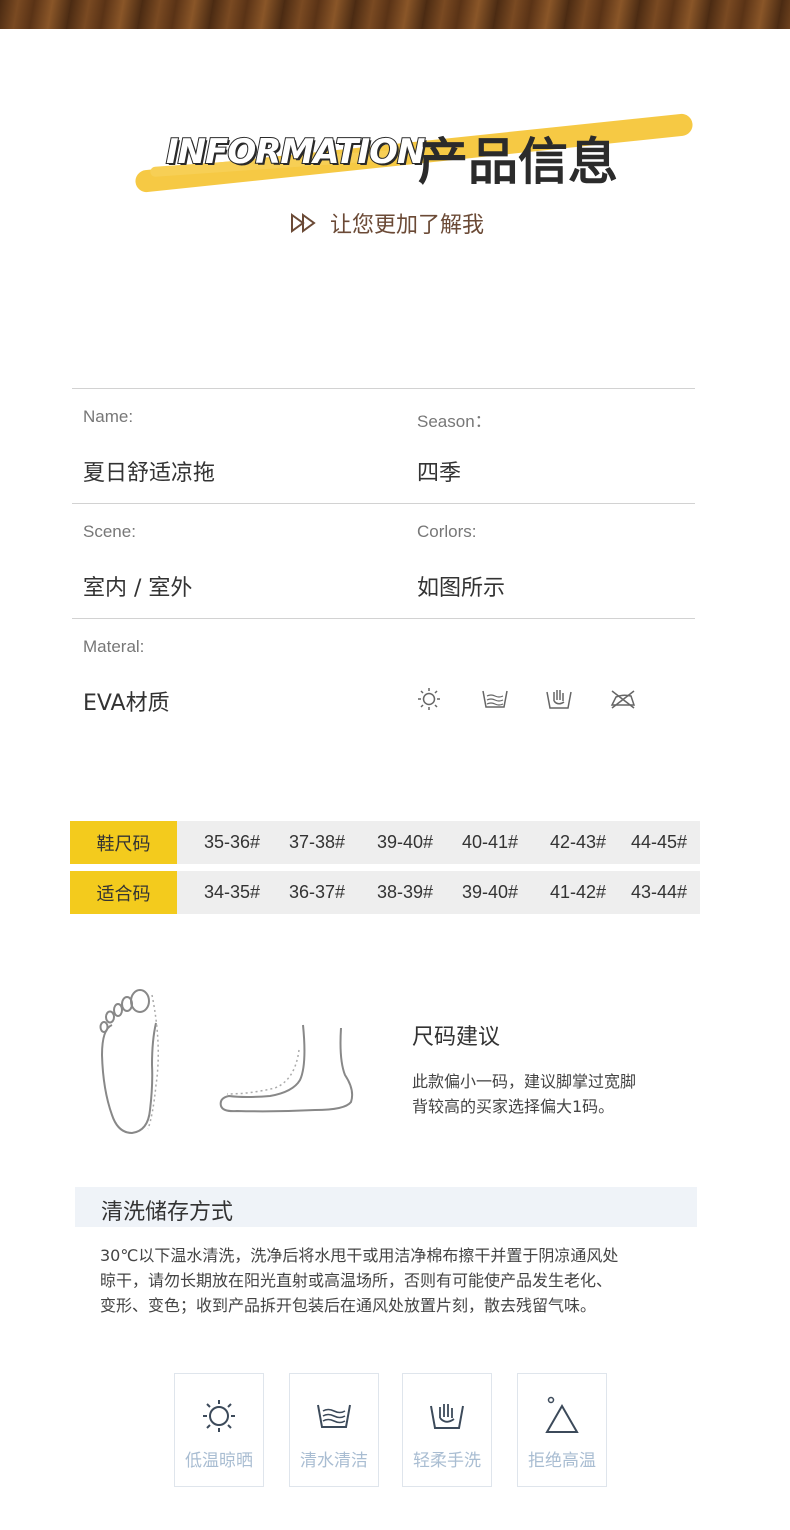 The width and height of the screenshot is (790, 1530). What do you see at coordinates (303, 223) in the screenshot?
I see `double-arrow-icon` at bounding box center [303, 223].